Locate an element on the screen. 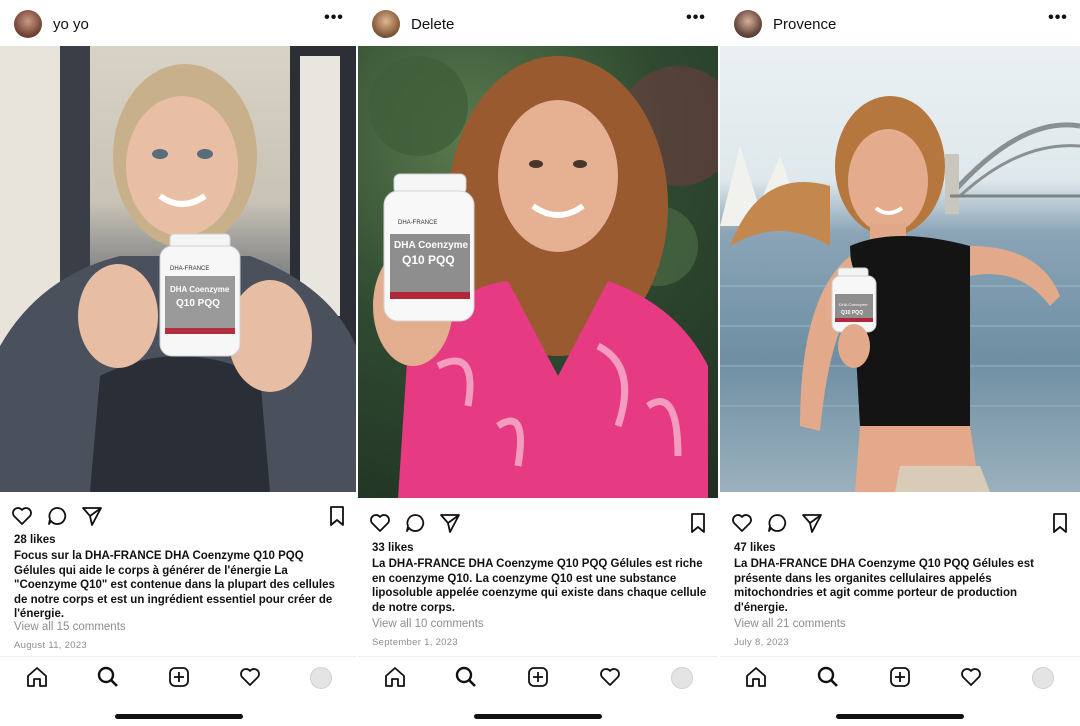  post-date: September 1, 2023 is located at coordinates (415, 642).